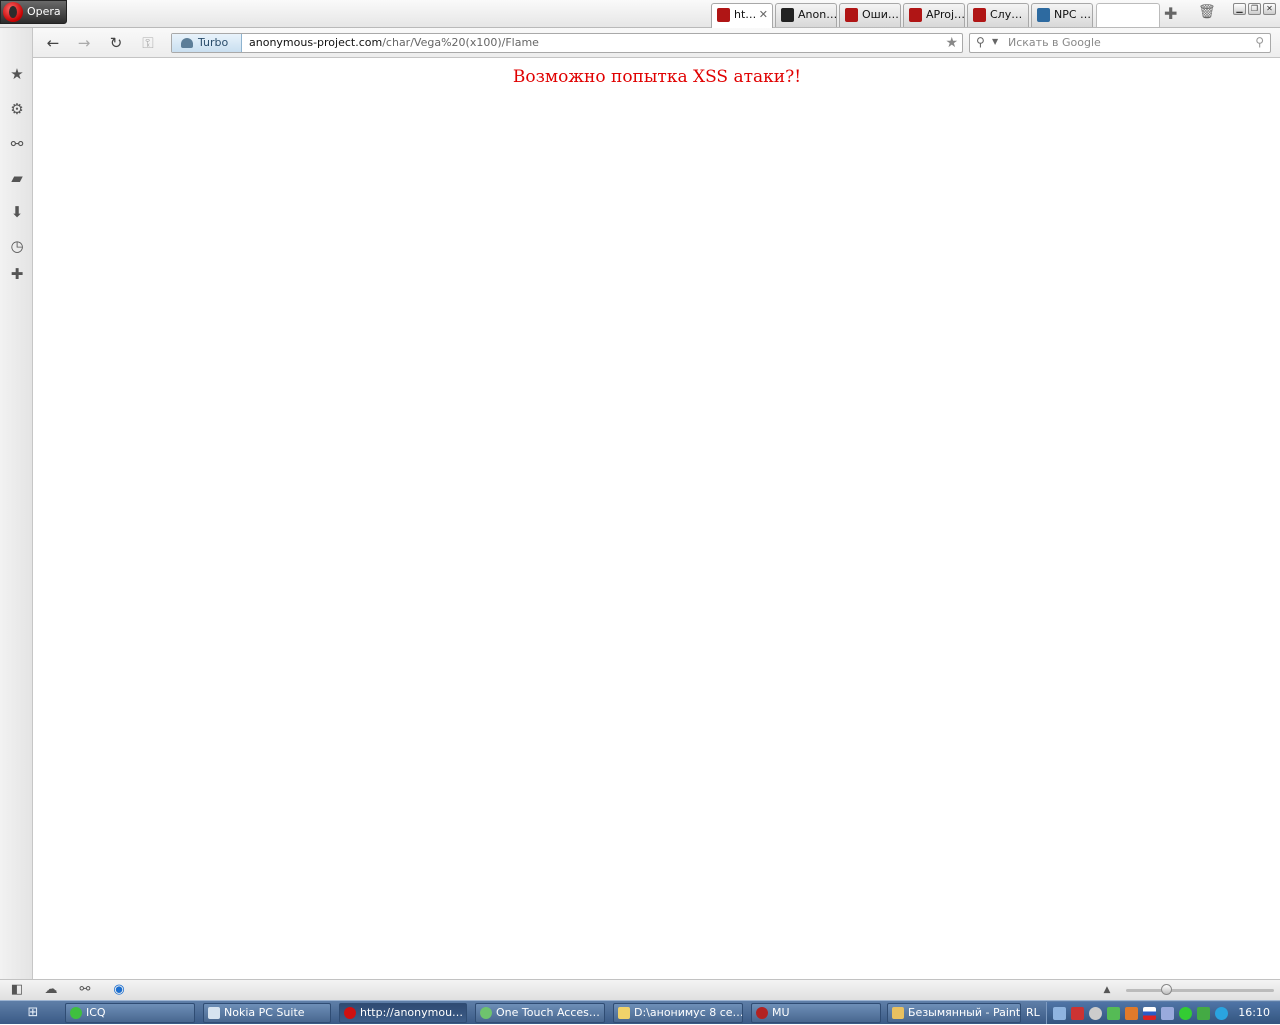 This screenshot has width=1280, height=1025. I want to click on search-go-icon: ⚲, so click(1259, 42).